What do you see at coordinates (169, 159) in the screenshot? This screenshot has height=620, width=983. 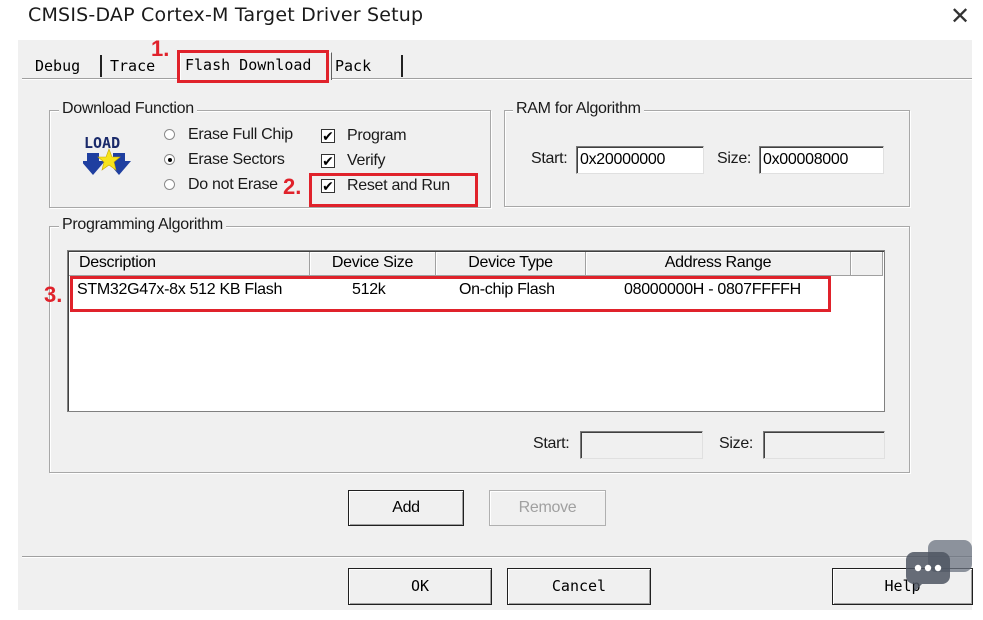 I see `radio-erase-sectors` at bounding box center [169, 159].